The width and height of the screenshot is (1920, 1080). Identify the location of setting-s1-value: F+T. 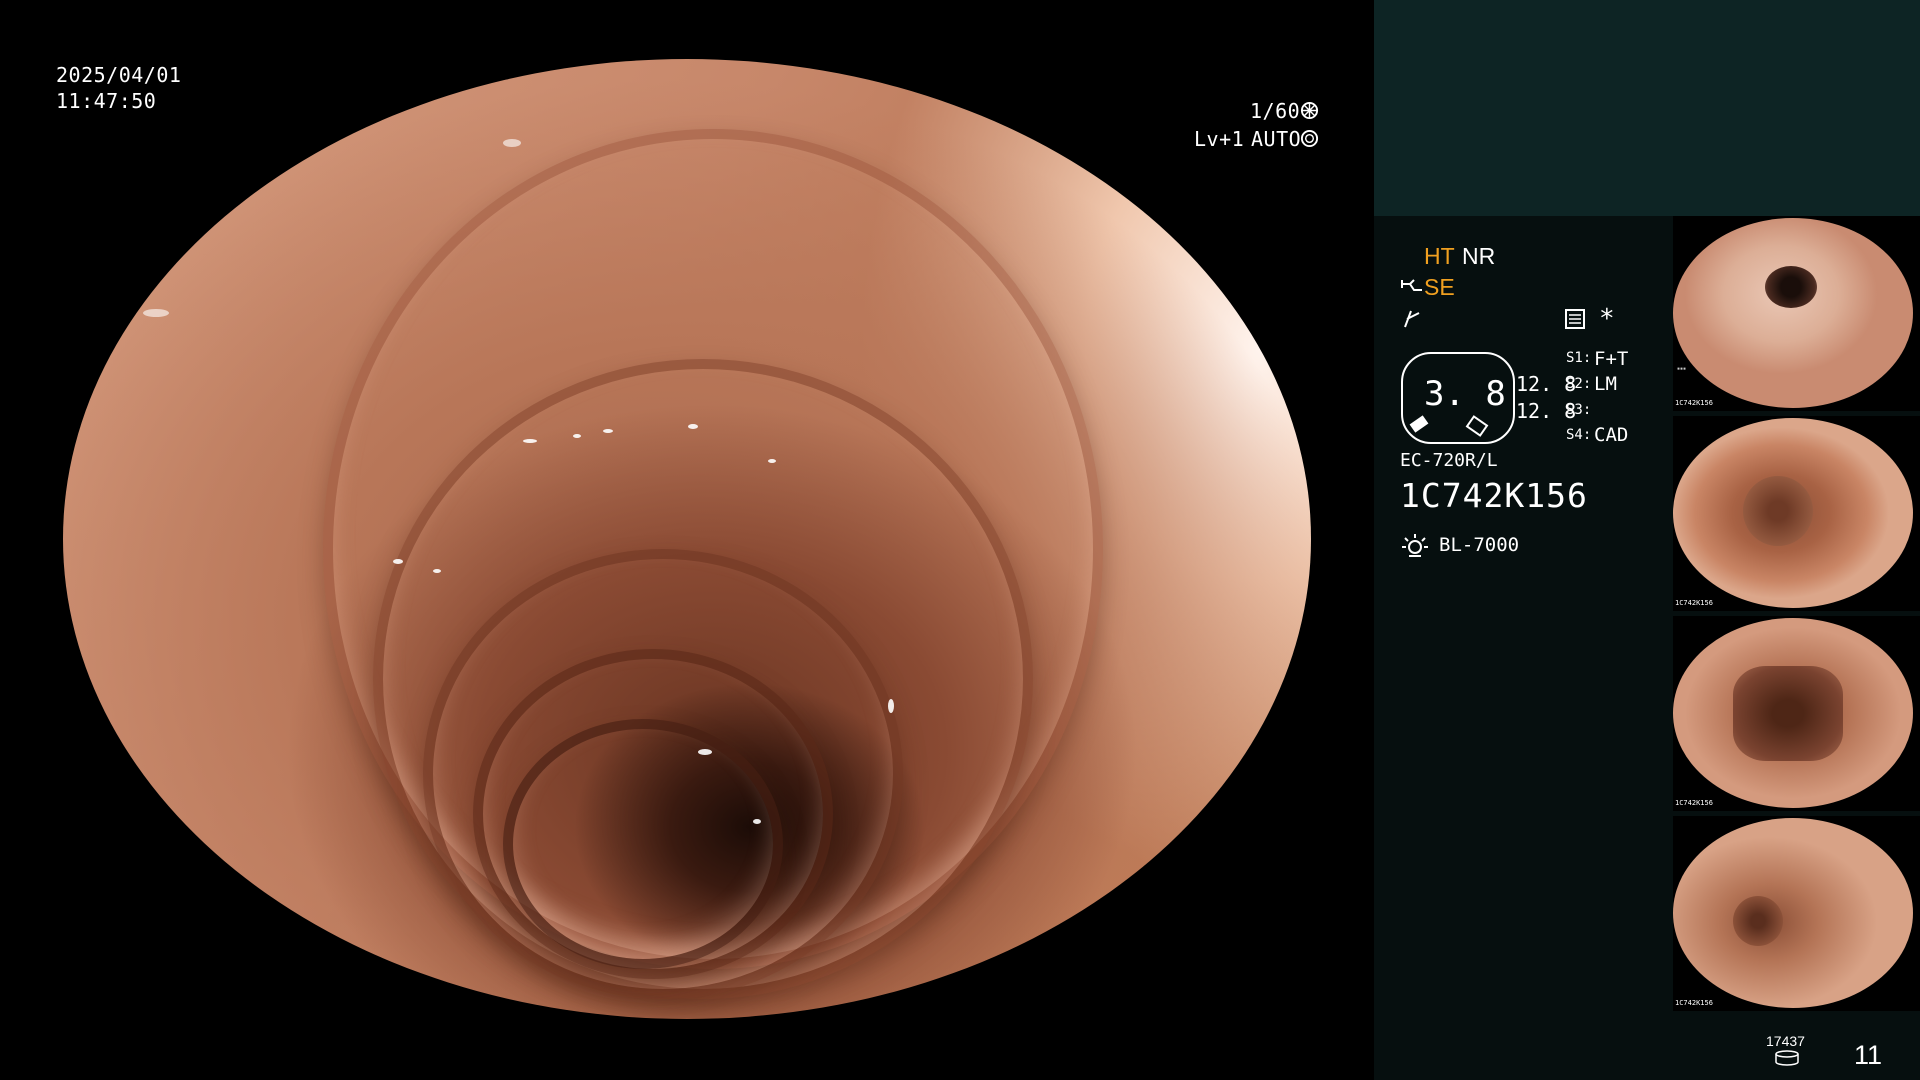
(1611, 359).